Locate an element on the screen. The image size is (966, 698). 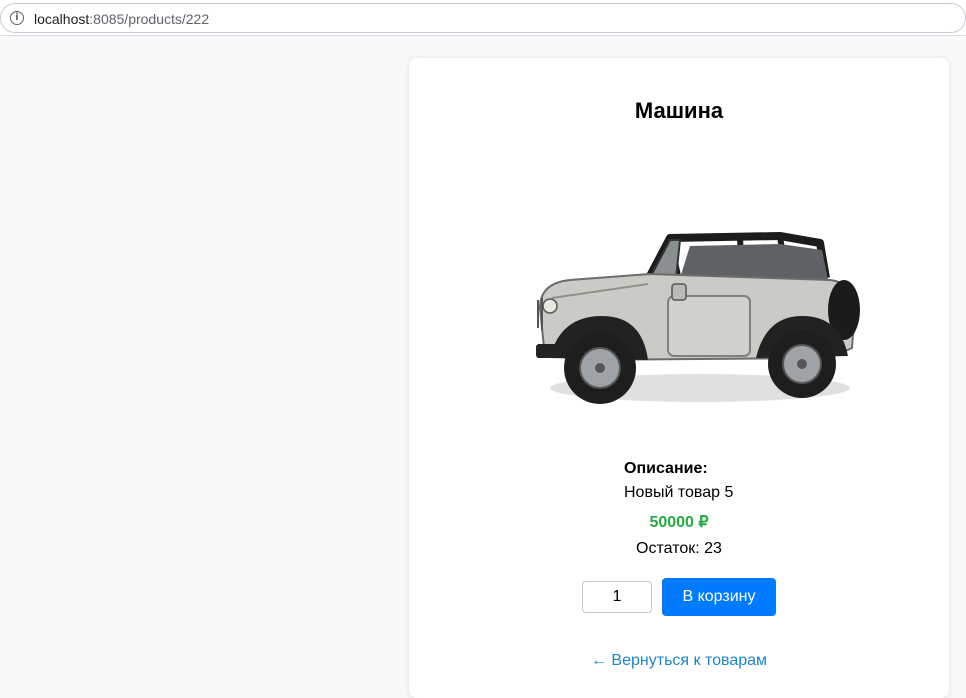
add-to-cart-button: В корзину is located at coordinates (719, 597).